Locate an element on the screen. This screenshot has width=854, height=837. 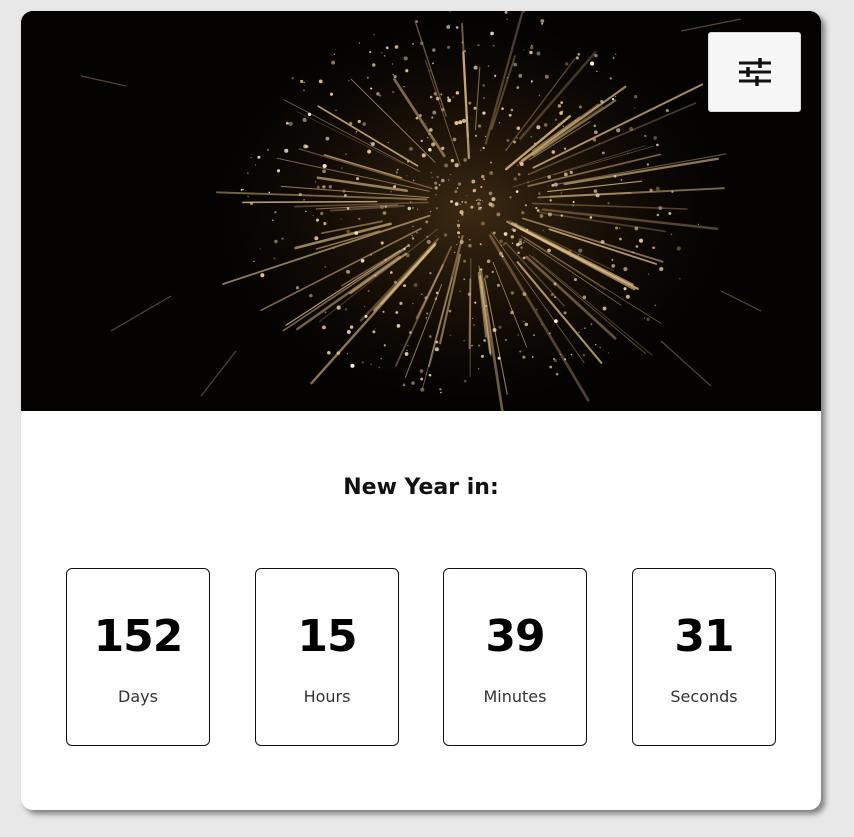
settings-button is located at coordinates (754, 72).